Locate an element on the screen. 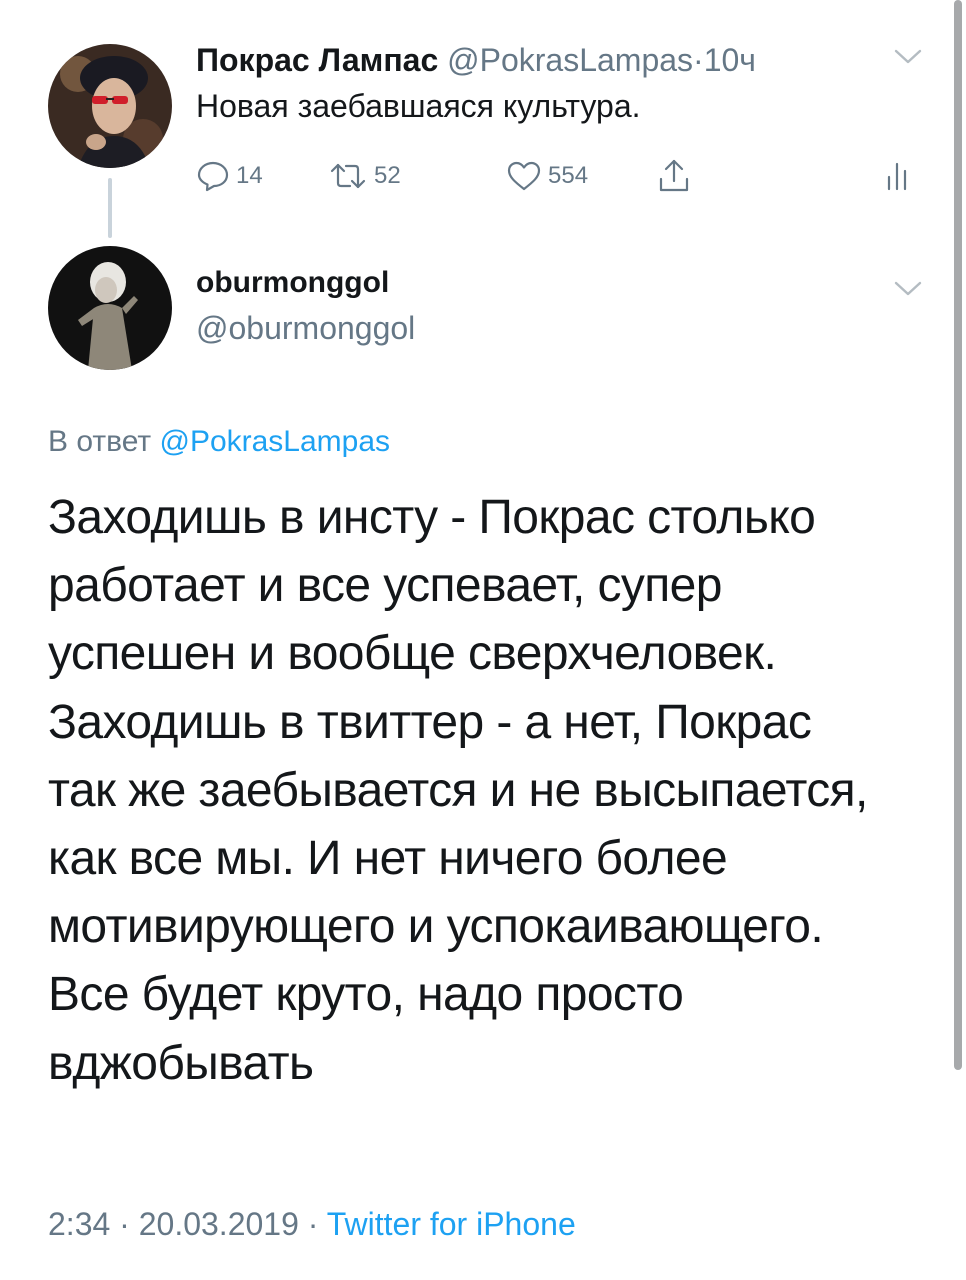 Image resolution: width=966 pixels, height=1280 pixels. analytics-bars-icon is located at coordinates (897, 176).